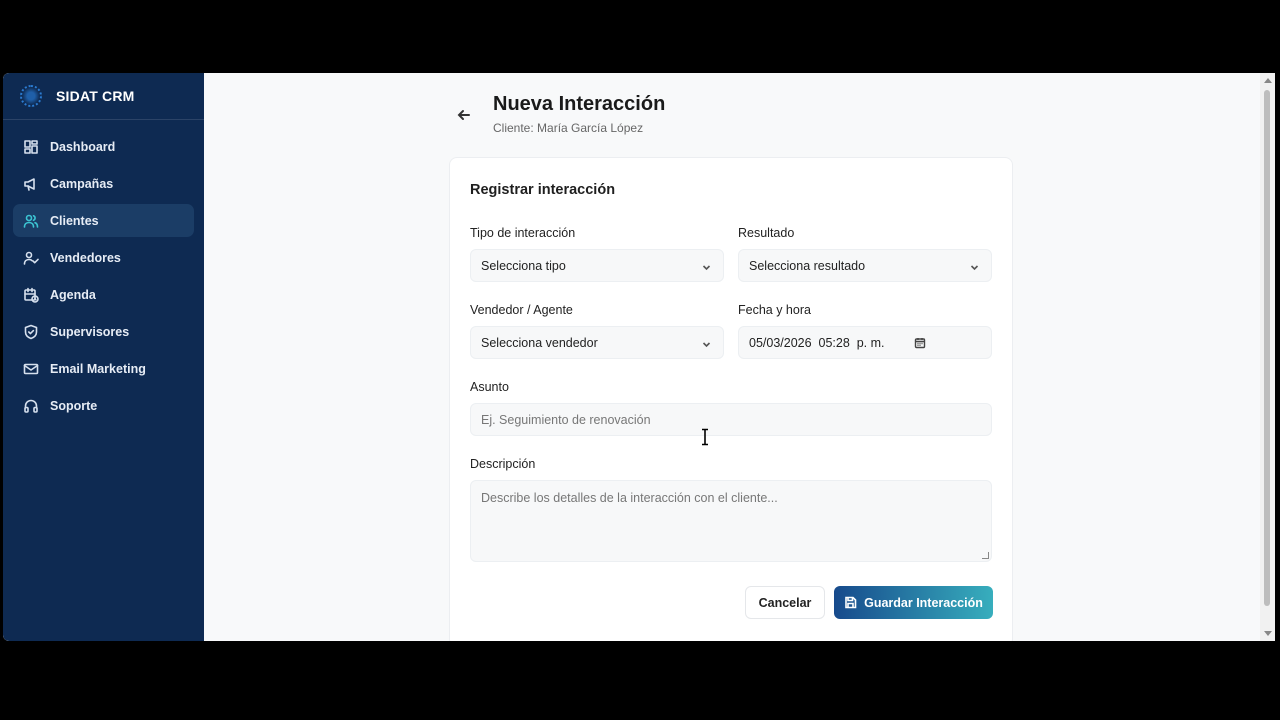  I want to click on sidebar-item-dashboard: Dashboard, so click(103, 146).